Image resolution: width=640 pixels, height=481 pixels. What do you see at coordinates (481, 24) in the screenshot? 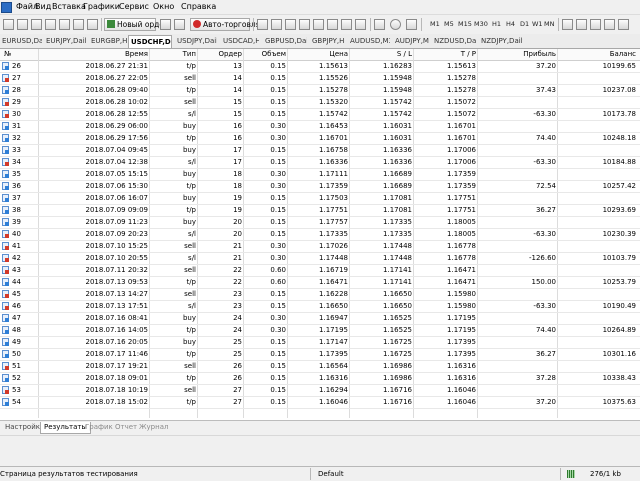
I see `timeframe-m30: M30` at bounding box center [481, 24].